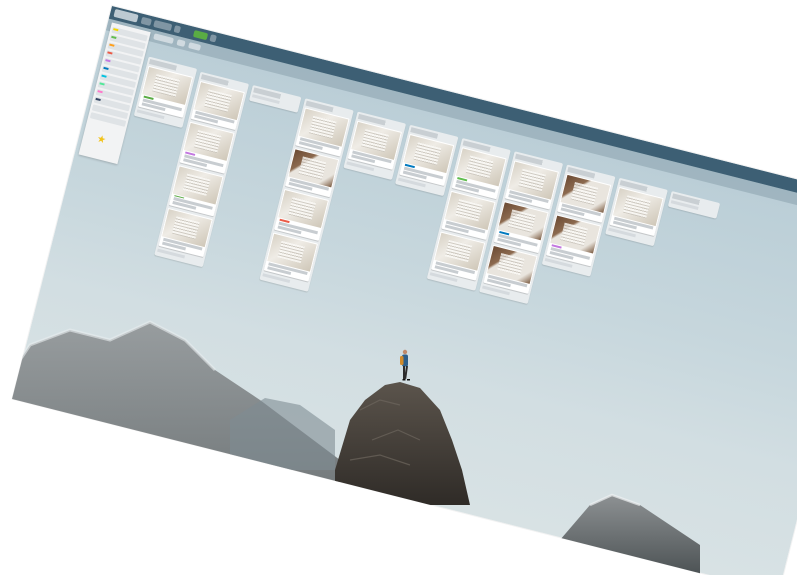 The image size is (797, 575). I want to click on hiker-figure, so click(404, 372).